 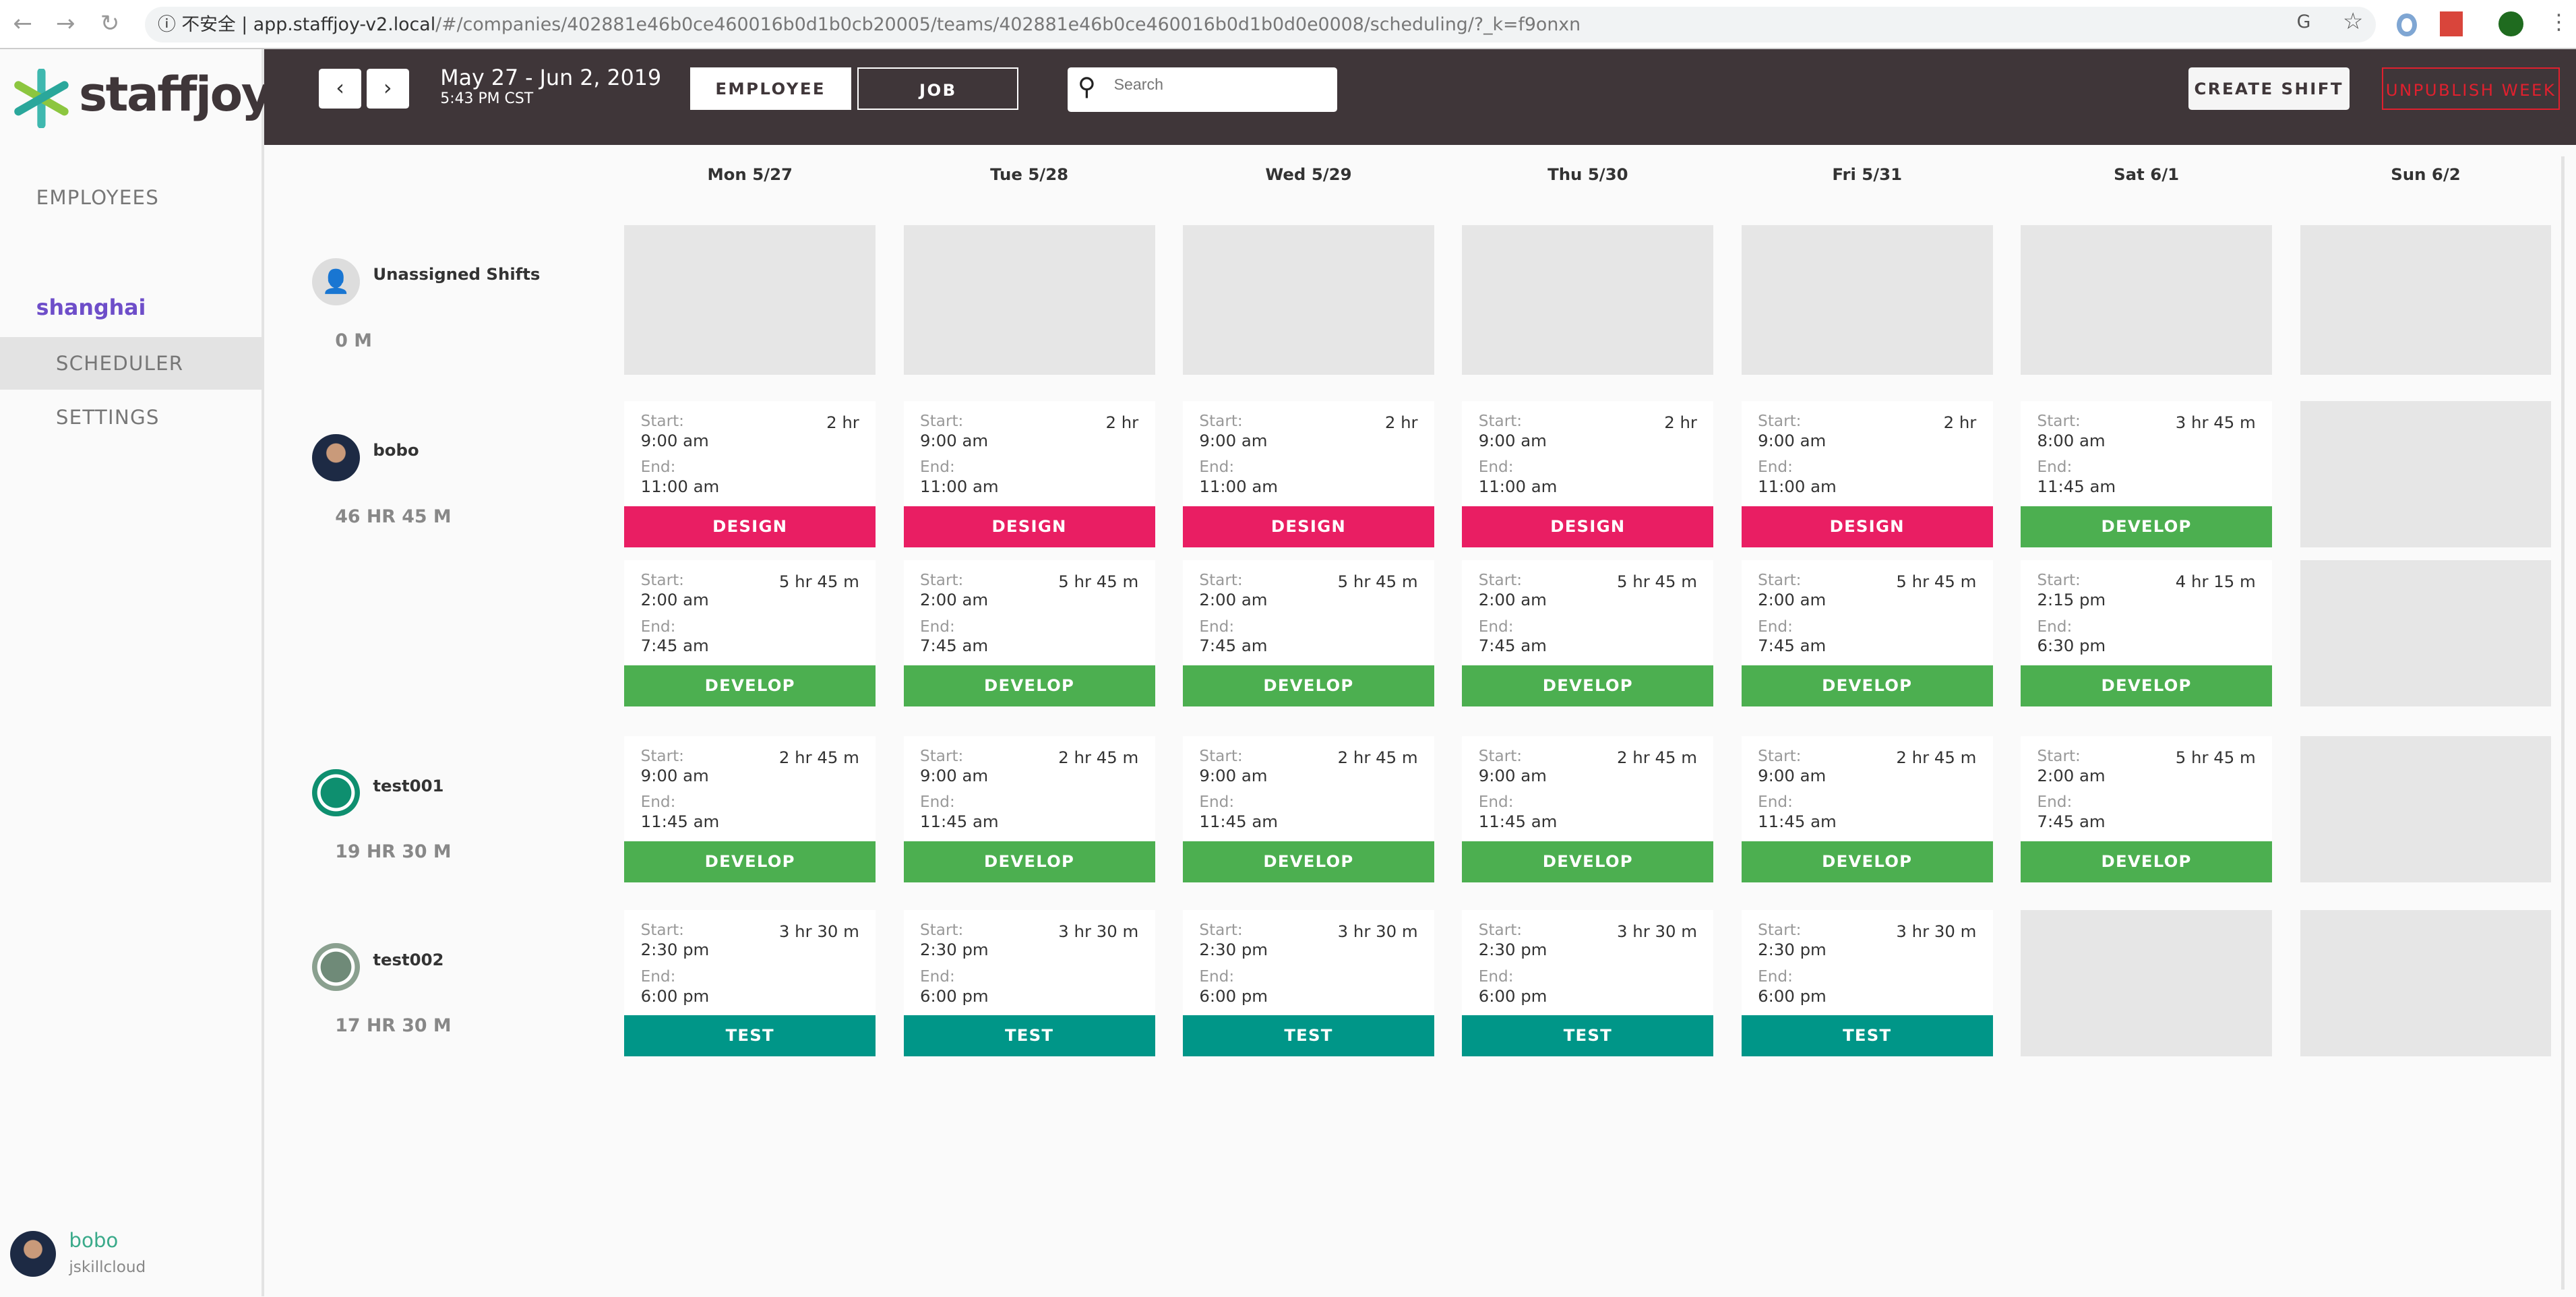 I want to click on back-icon: ←, so click(x=23, y=23).